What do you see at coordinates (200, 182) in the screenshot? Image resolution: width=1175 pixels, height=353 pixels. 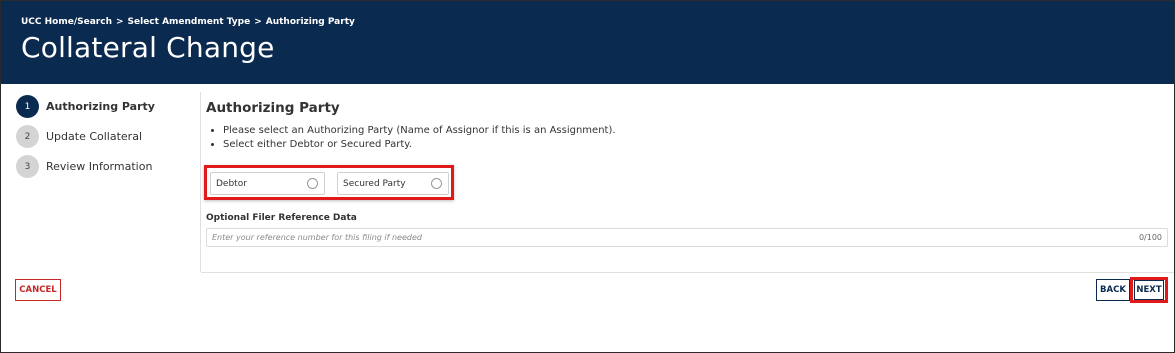 I see `sidebar-divider` at bounding box center [200, 182].